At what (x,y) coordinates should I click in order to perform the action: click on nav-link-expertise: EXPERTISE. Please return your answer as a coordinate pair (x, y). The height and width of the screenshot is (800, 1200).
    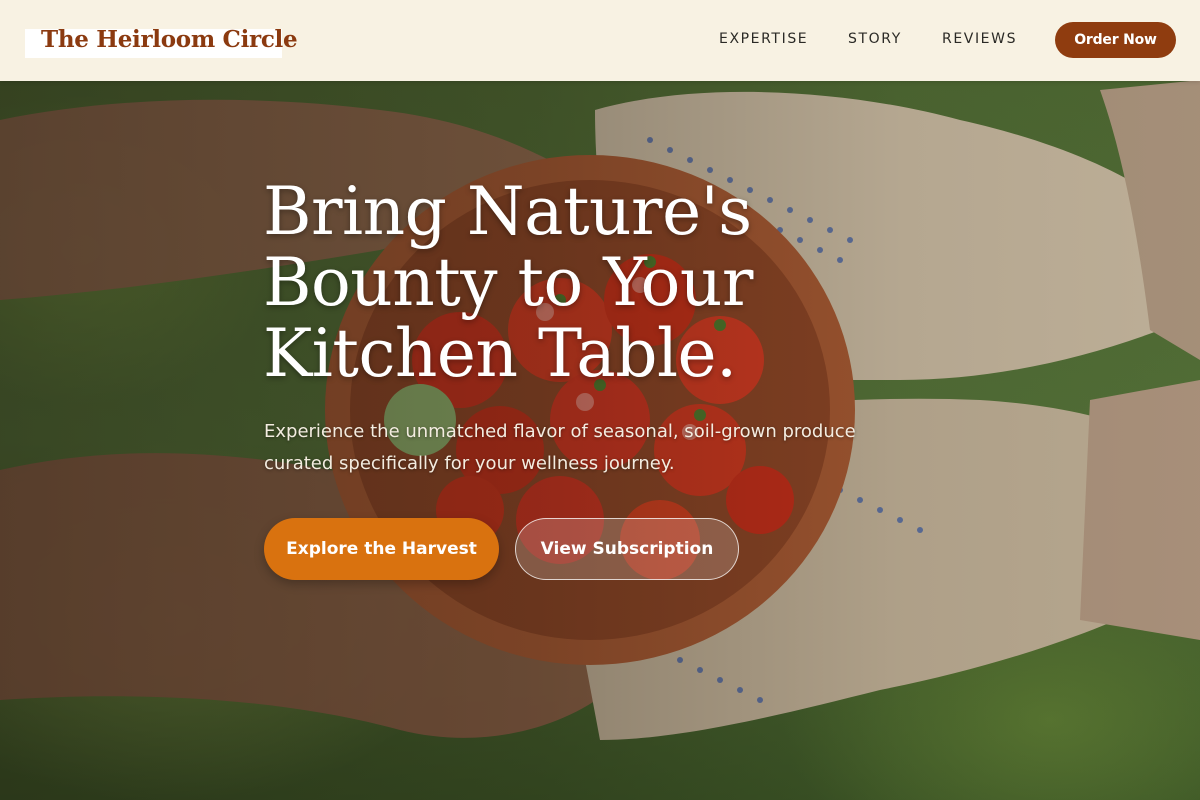
    Looking at the image, I should click on (763, 39).